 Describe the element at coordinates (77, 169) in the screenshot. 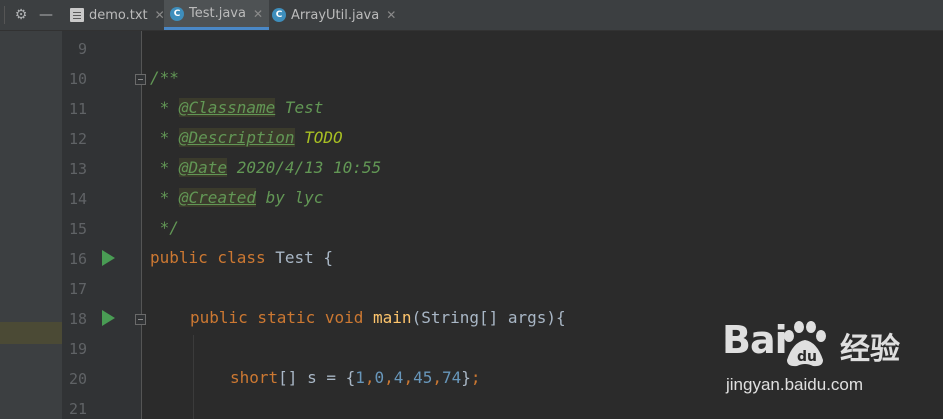

I see `line-number: 13` at that location.